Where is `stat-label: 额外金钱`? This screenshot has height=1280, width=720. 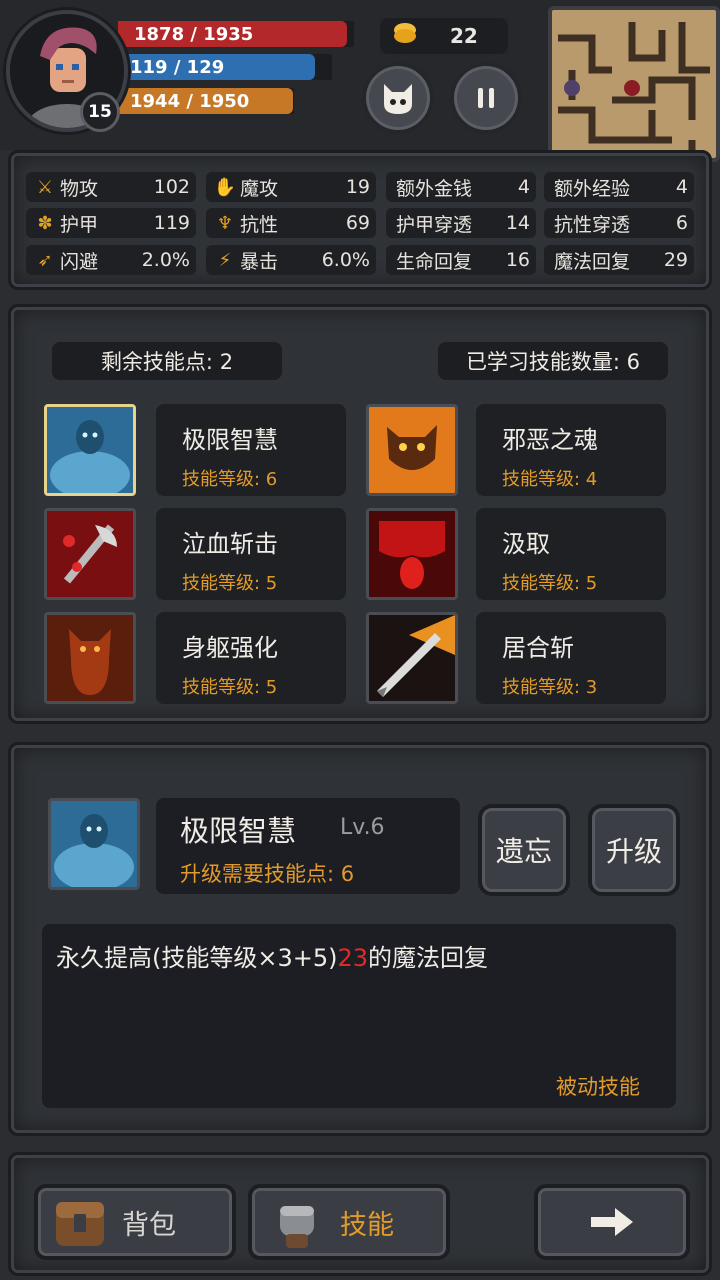
stat-label: 额外金钱 is located at coordinates (434, 188).